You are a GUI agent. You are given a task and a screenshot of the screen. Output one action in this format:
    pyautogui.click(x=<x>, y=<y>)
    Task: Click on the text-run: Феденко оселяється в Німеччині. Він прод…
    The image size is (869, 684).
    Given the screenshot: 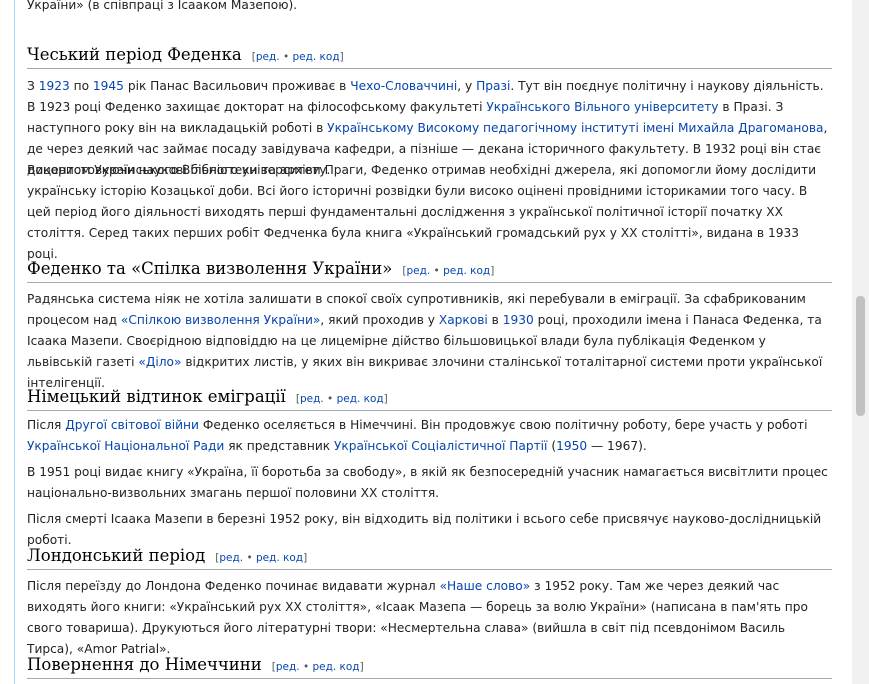 What is the action you would take?
    pyautogui.click(x=503, y=425)
    